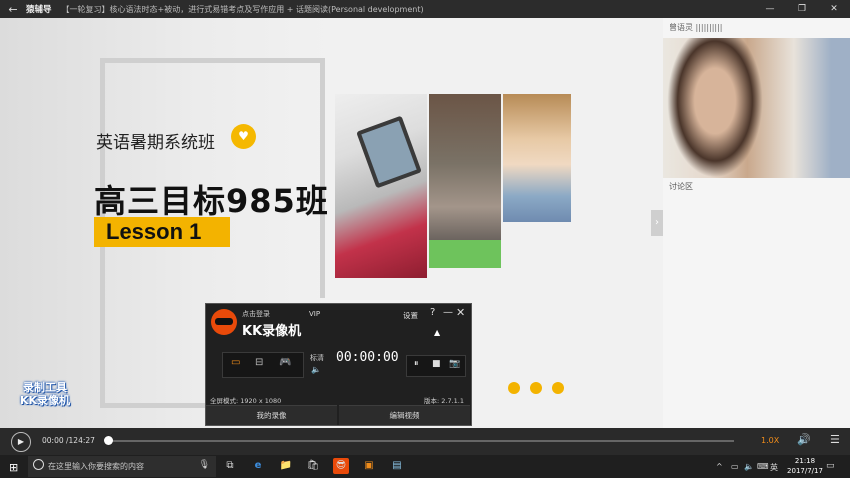  What do you see at coordinates (313, 466) in the screenshot?
I see `store-icon: 🛍` at bounding box center [313, 466].